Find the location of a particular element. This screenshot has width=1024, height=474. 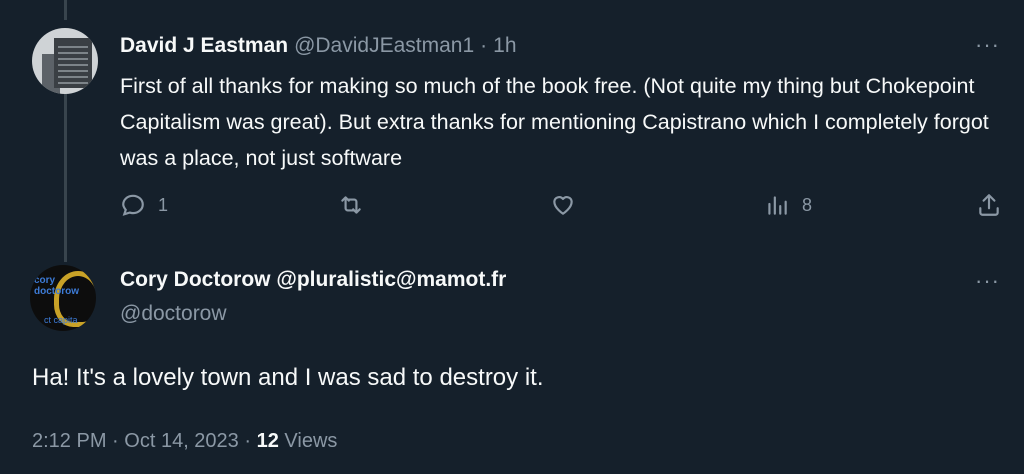

tweet-header: David J Eastman @DavidJEastman1 · 1h is located at coordinates (318, 46).